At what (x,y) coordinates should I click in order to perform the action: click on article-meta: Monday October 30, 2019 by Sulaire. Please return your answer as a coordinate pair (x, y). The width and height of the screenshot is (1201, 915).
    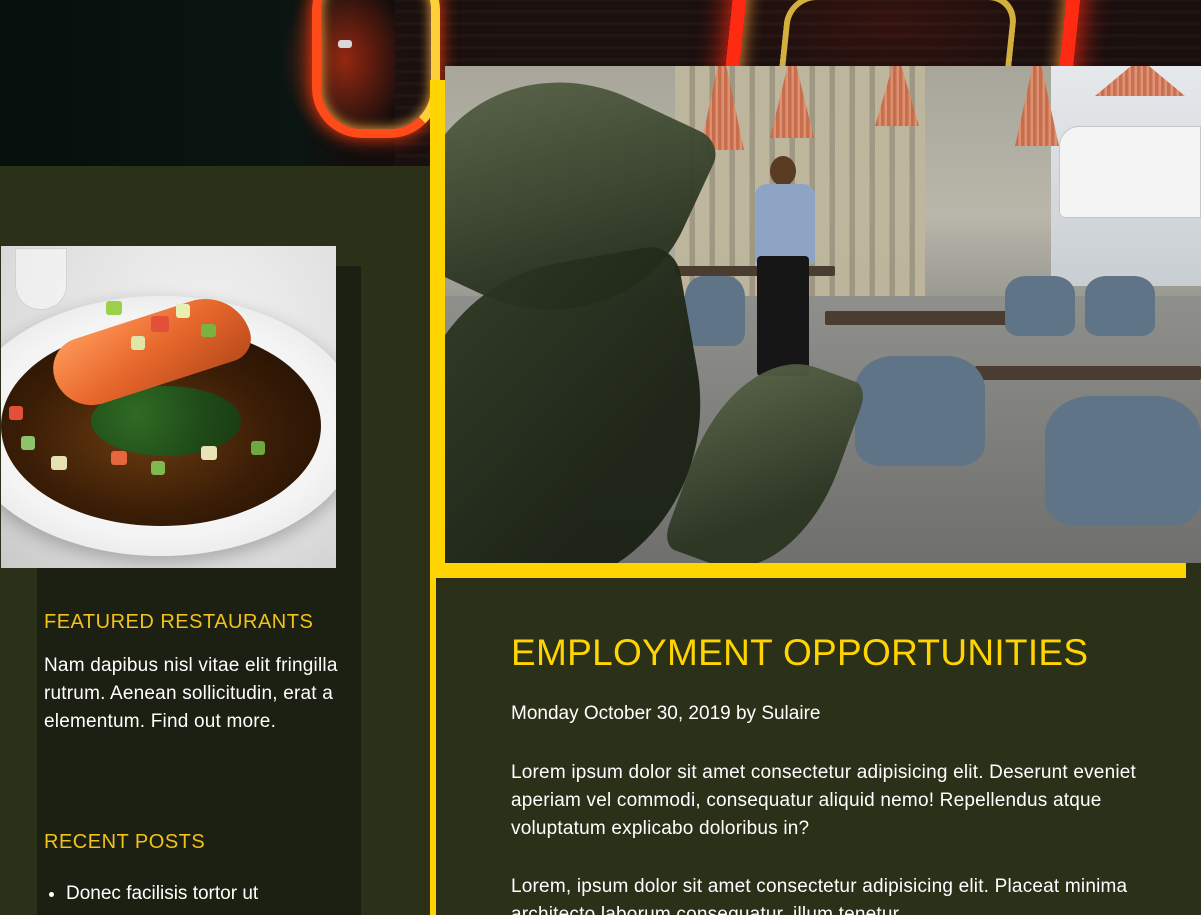
    Looking at the image, I should click on (666, 713).